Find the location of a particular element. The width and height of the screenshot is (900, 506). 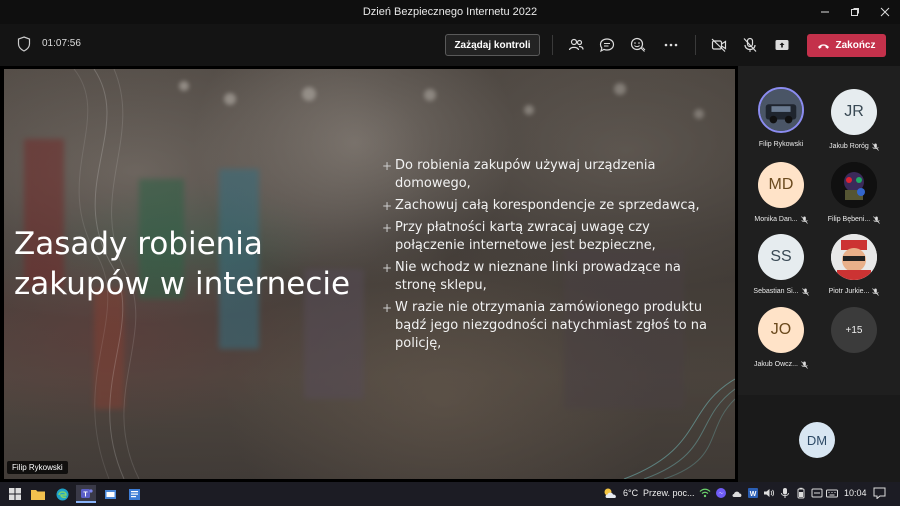

teams-icon: T is located at coordinates (86, 493).